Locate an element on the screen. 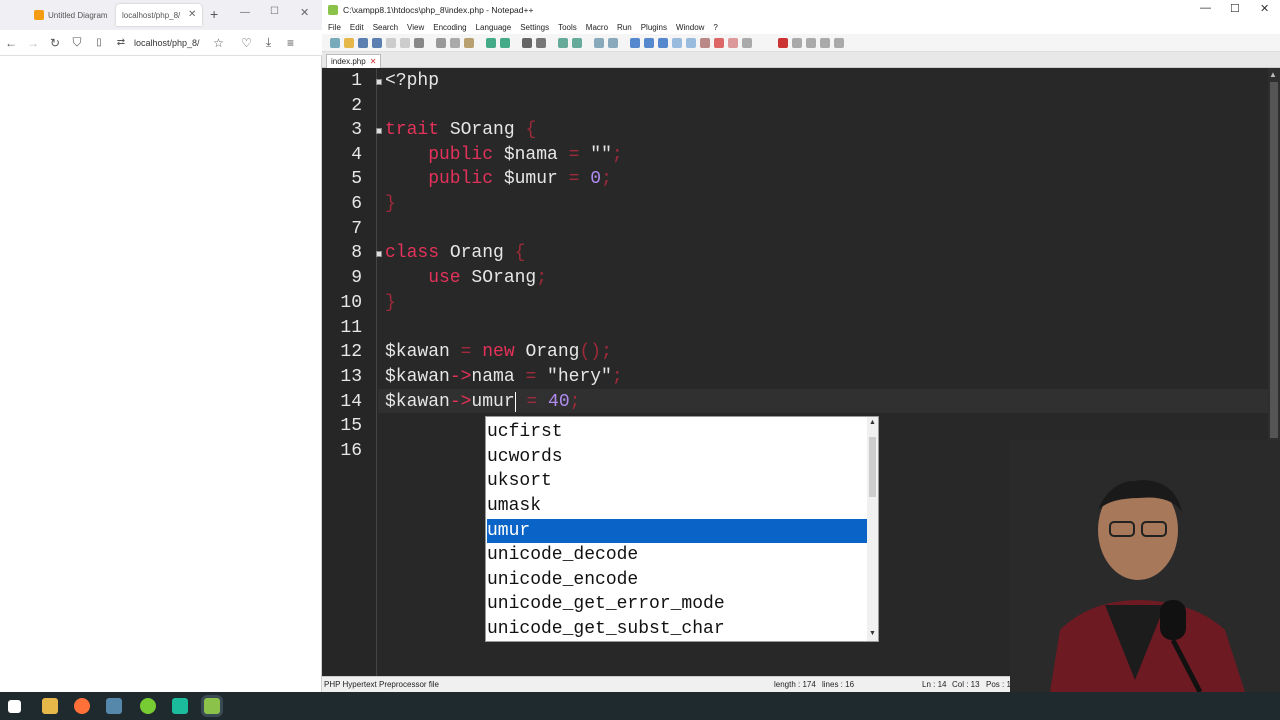 This screenshot has height=720, width=1280. autocomplete-item: unicode_get_error_mode is located at coordinates (677, 604).